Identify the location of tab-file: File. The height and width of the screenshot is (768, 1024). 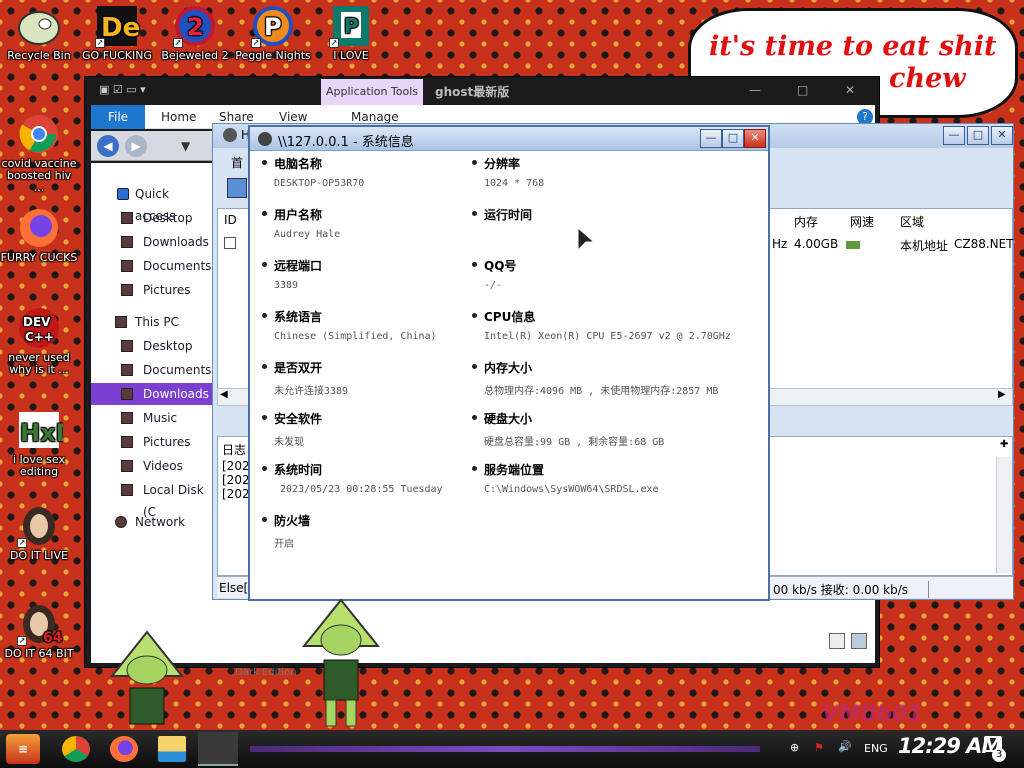
(118, 117).